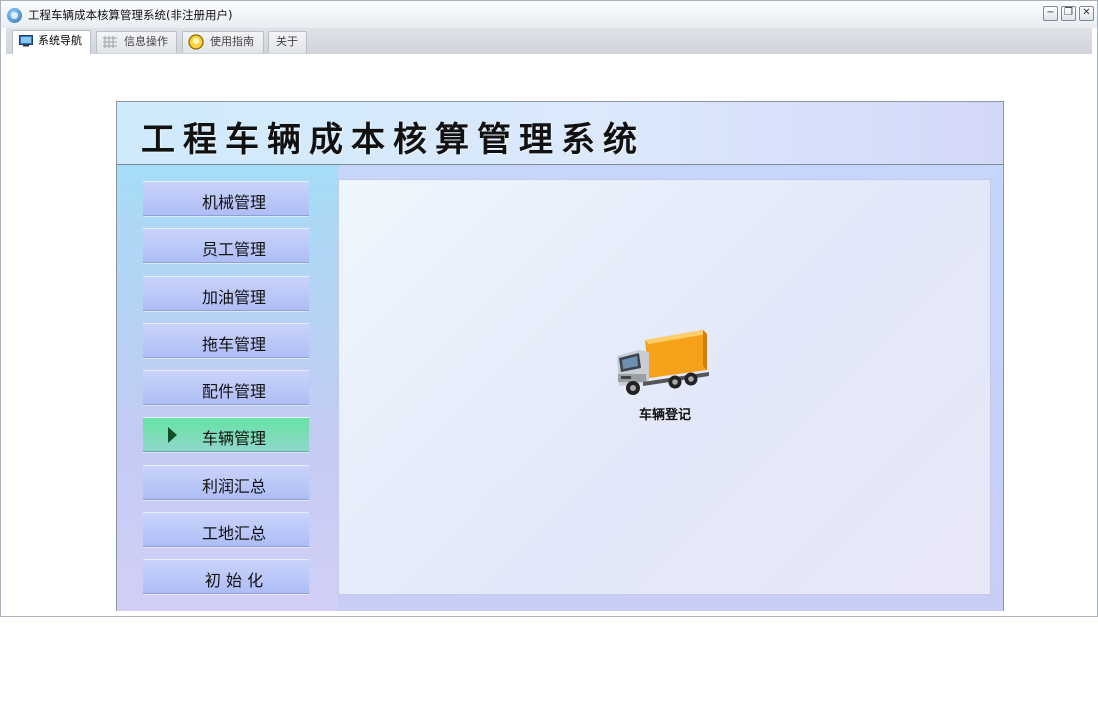 This screenshot has width=1098, height=716. What do you see at coordinates (26, 41) in the screenshot?
I see `monitor-icon` at bounding box center [26, 41].